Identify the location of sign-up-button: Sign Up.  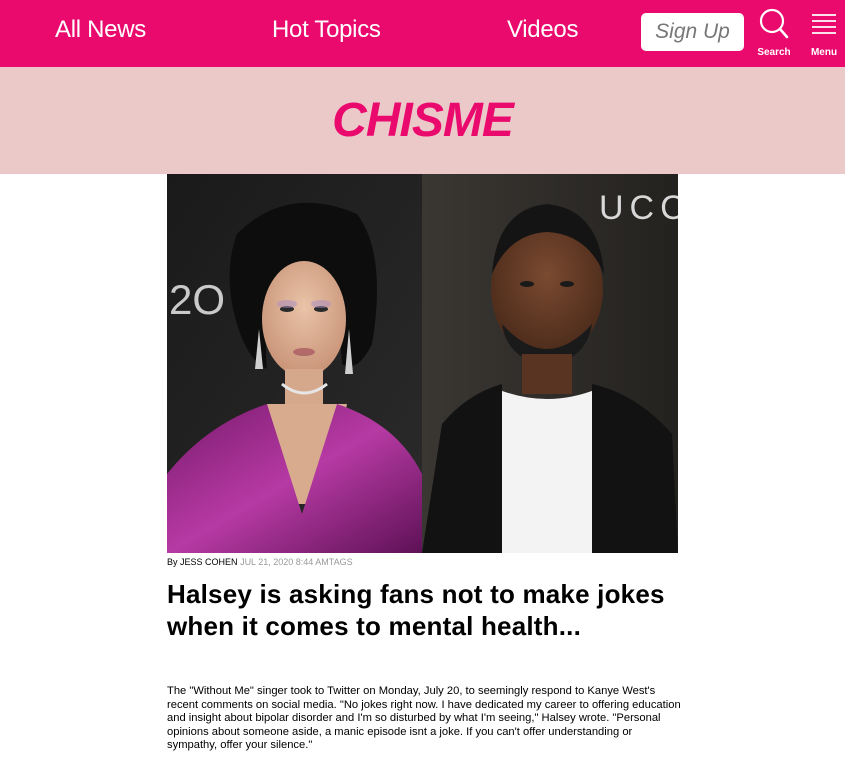
(692, 32).